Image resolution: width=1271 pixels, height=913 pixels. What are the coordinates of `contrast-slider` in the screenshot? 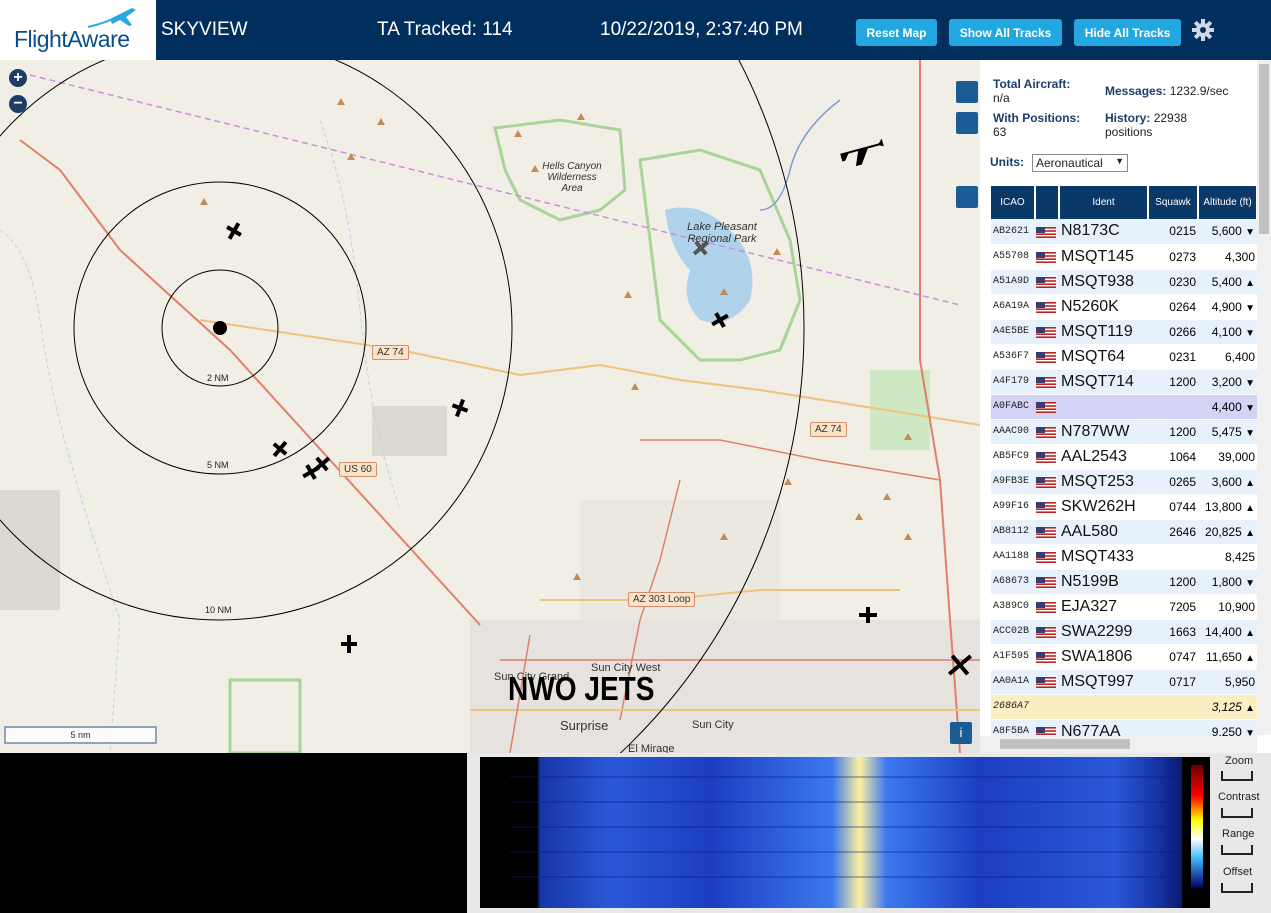 It's located at (1237, 813).